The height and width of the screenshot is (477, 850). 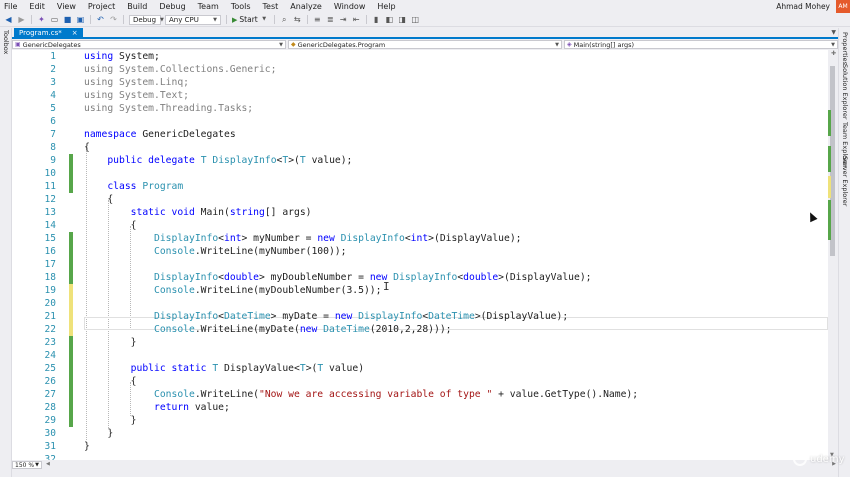 What do you see at coordinates (420, 251) in the screenshot?
I see `code-line: 16 Console.WriteLine(myNumber(100));` at bounding box center [420, 251].